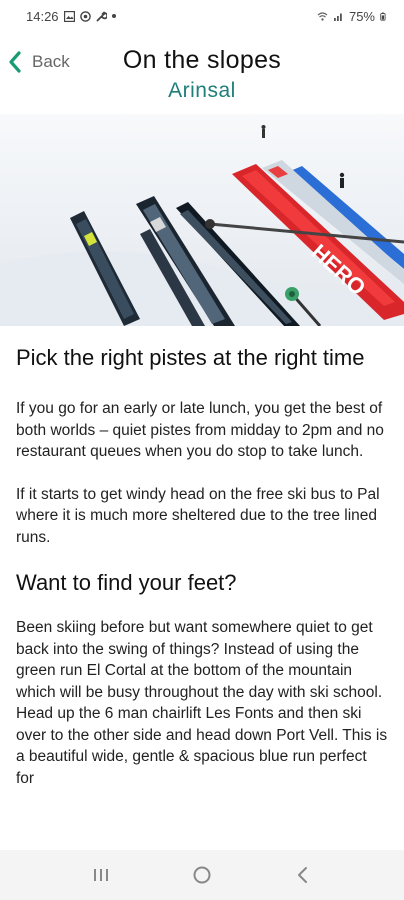 The image size is (404, 900). I want to click on back-nav-button, so click(303, 875).